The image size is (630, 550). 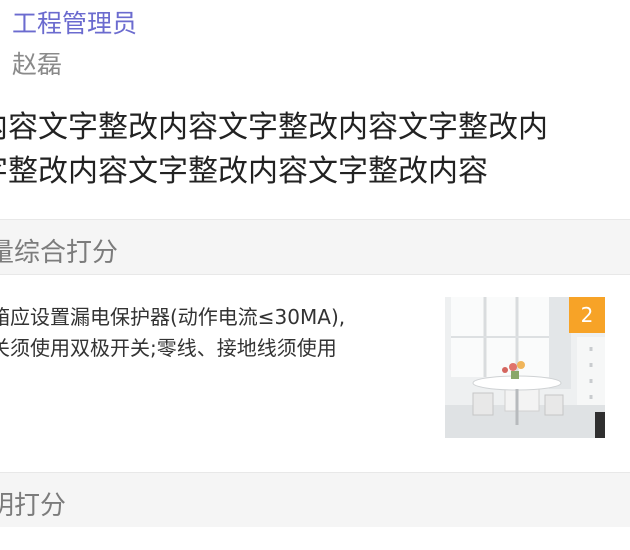 I want to click on role-title: 工程管理员, so click(x=75, y=23).